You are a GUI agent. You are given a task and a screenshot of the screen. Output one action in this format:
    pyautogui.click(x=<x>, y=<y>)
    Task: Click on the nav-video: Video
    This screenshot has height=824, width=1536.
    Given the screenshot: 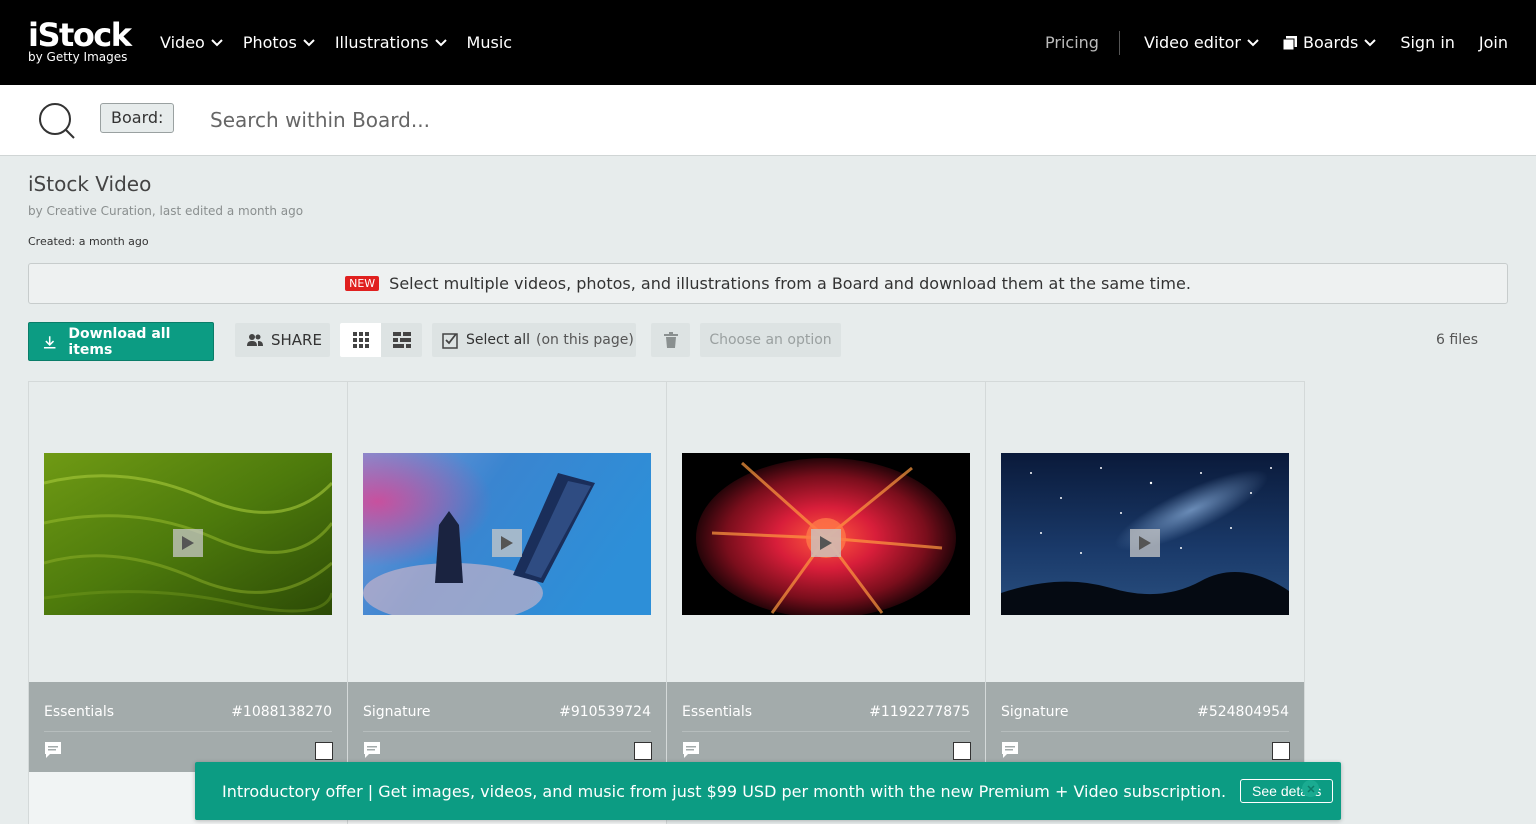 What is the action you would take?
    pyautogui.click(x=191, y=42)
    